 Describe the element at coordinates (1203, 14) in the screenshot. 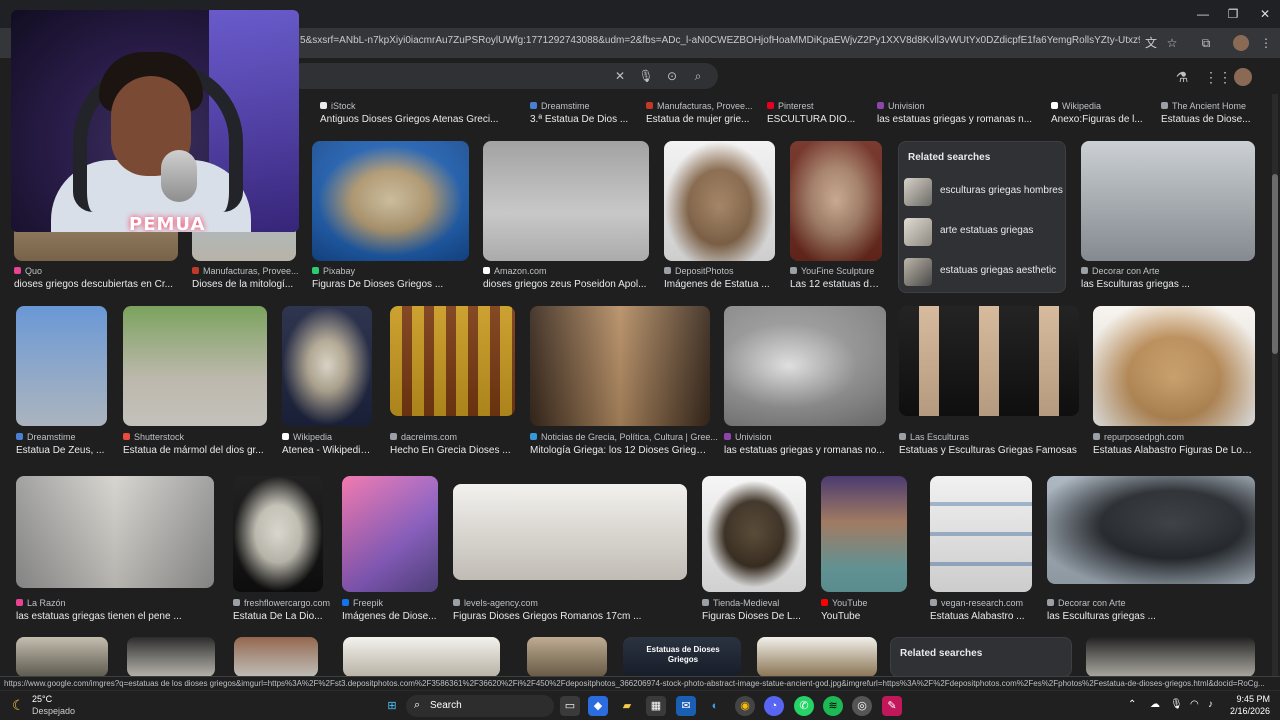

I see `minimize-icon: —` at that location.